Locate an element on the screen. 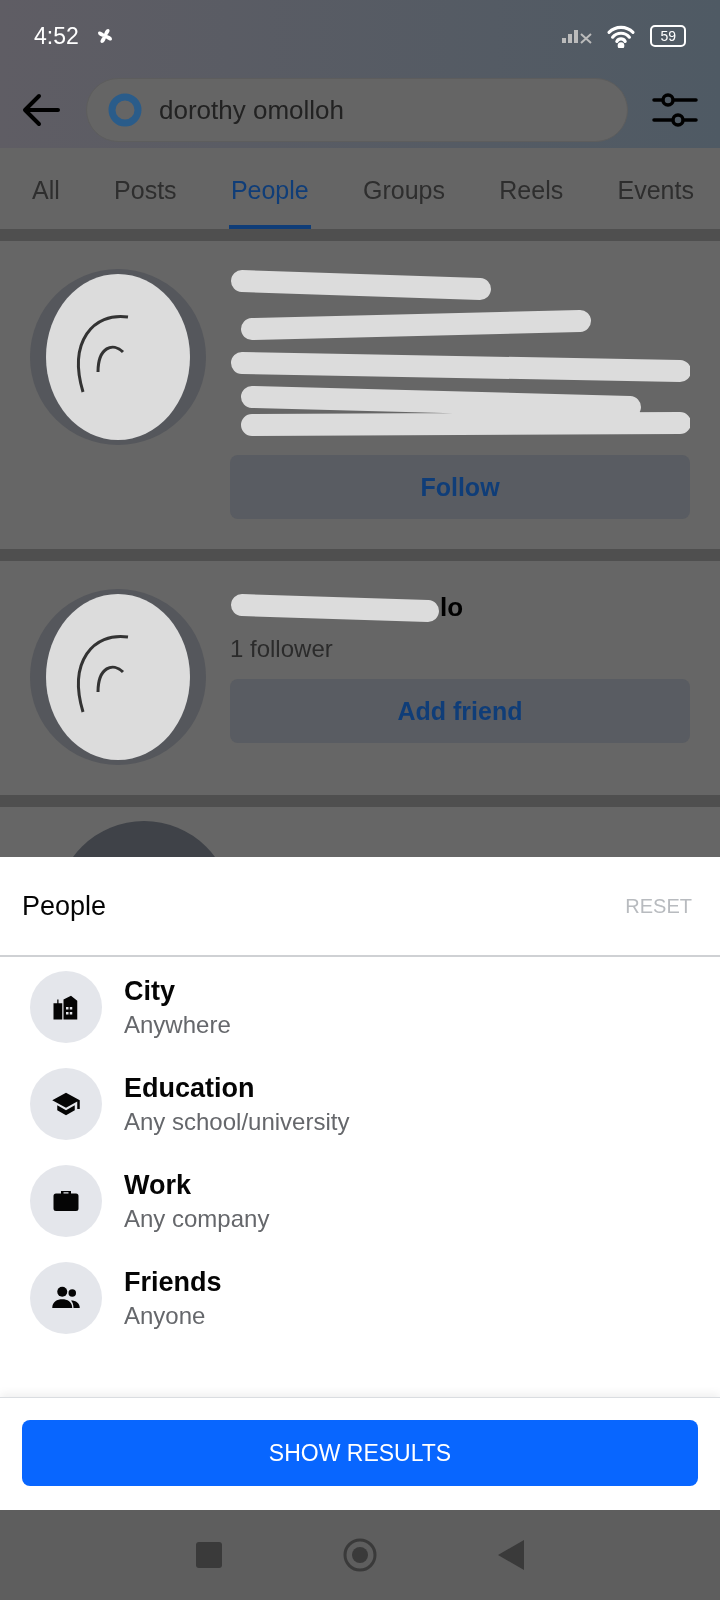  status-time: 4:52 is located at coordinates (56, 36).